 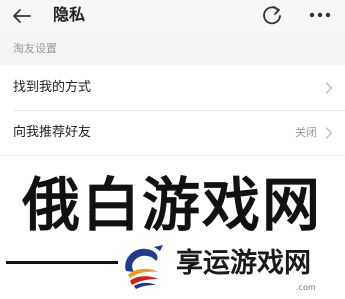 I want to click on arrow-left-icon, so click(x=22, y=16).